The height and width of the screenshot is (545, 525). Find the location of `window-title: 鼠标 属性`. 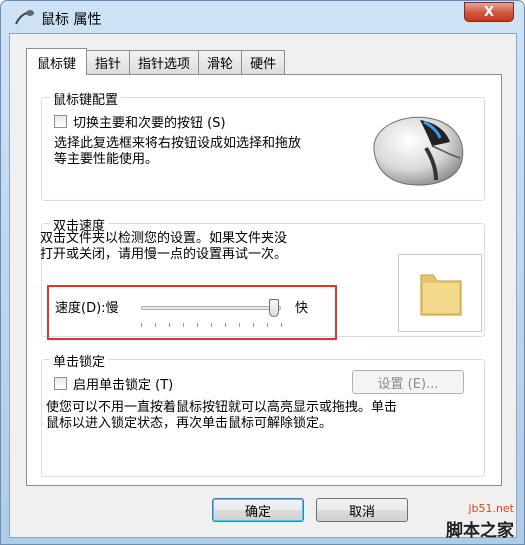

window-title: 鼠标 属性 is located at coordinates (71, 20).